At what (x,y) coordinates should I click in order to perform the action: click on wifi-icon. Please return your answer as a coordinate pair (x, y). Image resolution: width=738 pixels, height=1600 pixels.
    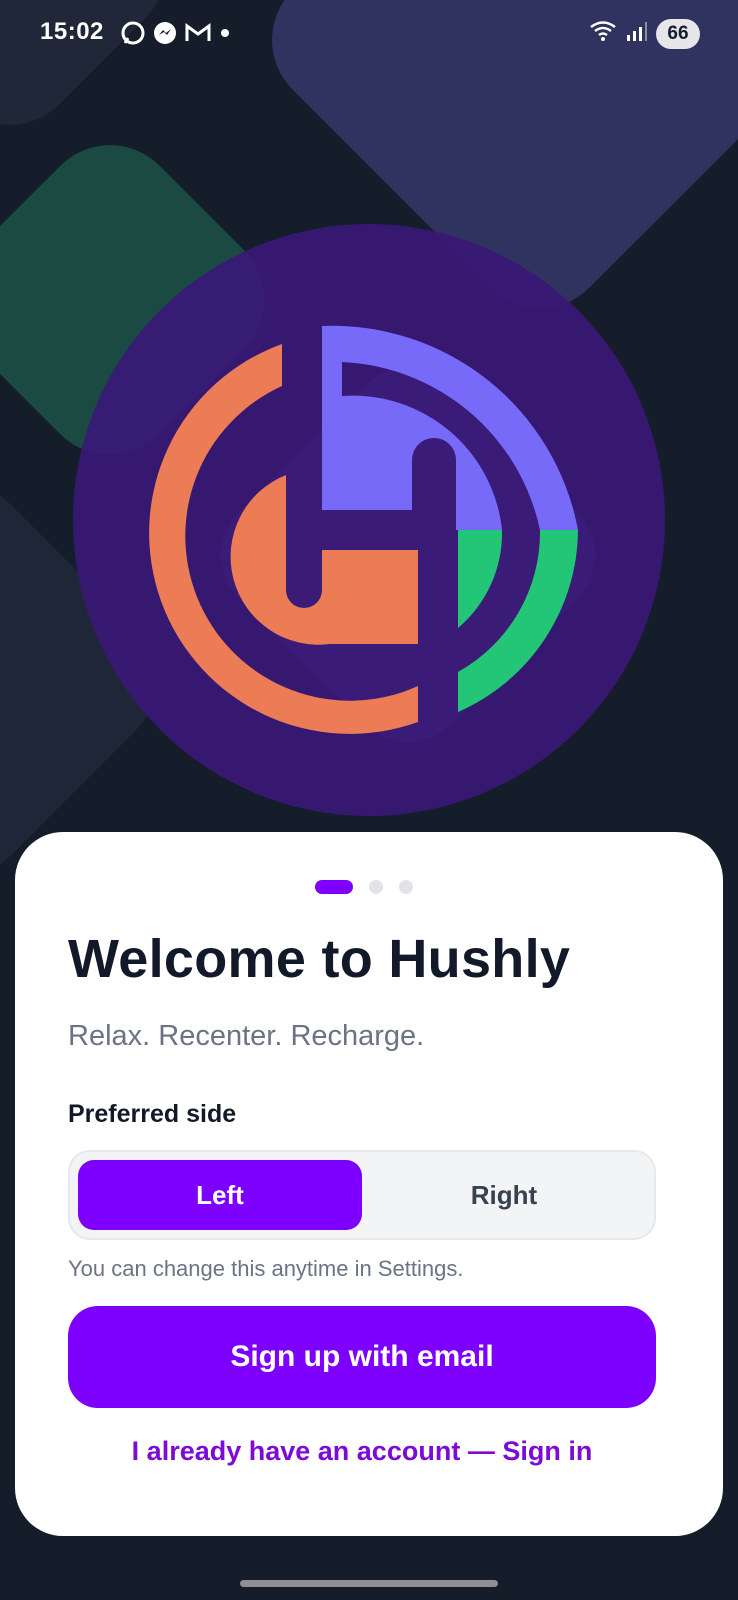
    Looking at the image, I should click on (603, 33).